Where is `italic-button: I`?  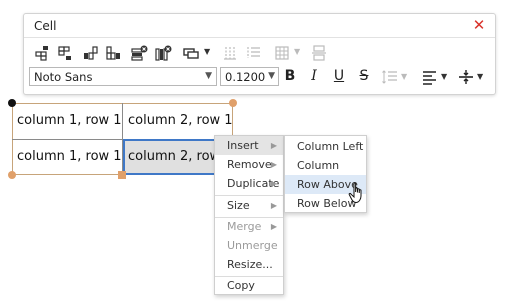
italic-button: I is located at coordinates (314, 76).